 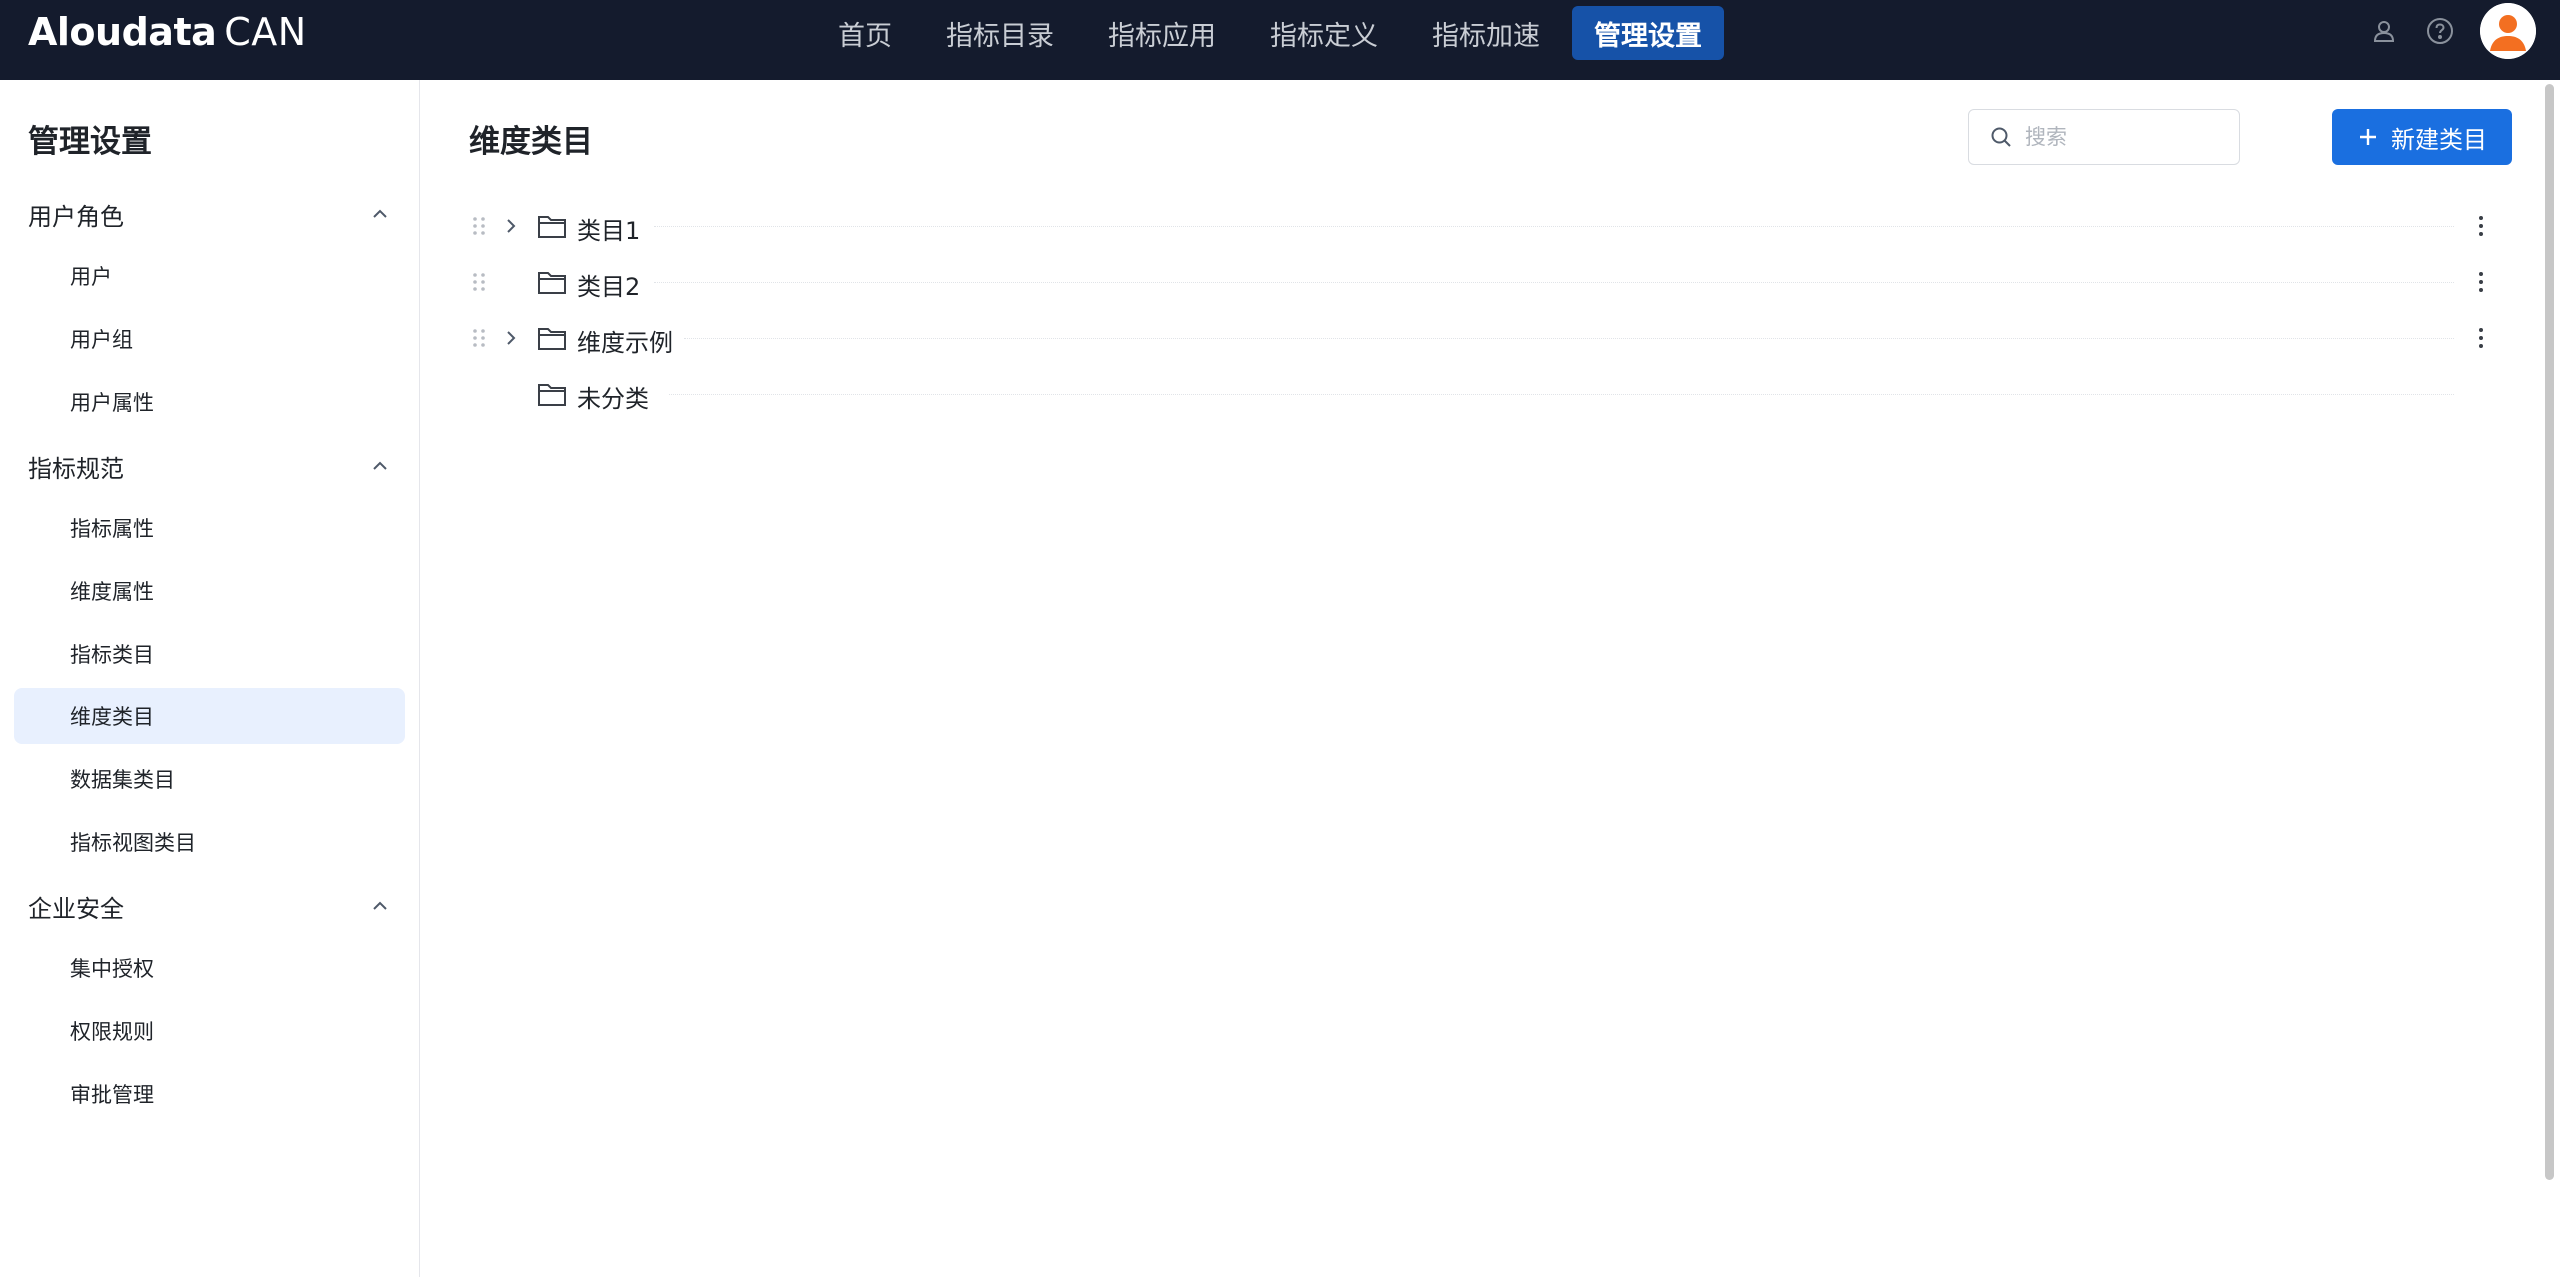 What do you see at coordinates (76, 908) in the screenshot?
I see `sidebar-group-label: 企业安全` at bounding box center [76, 908].